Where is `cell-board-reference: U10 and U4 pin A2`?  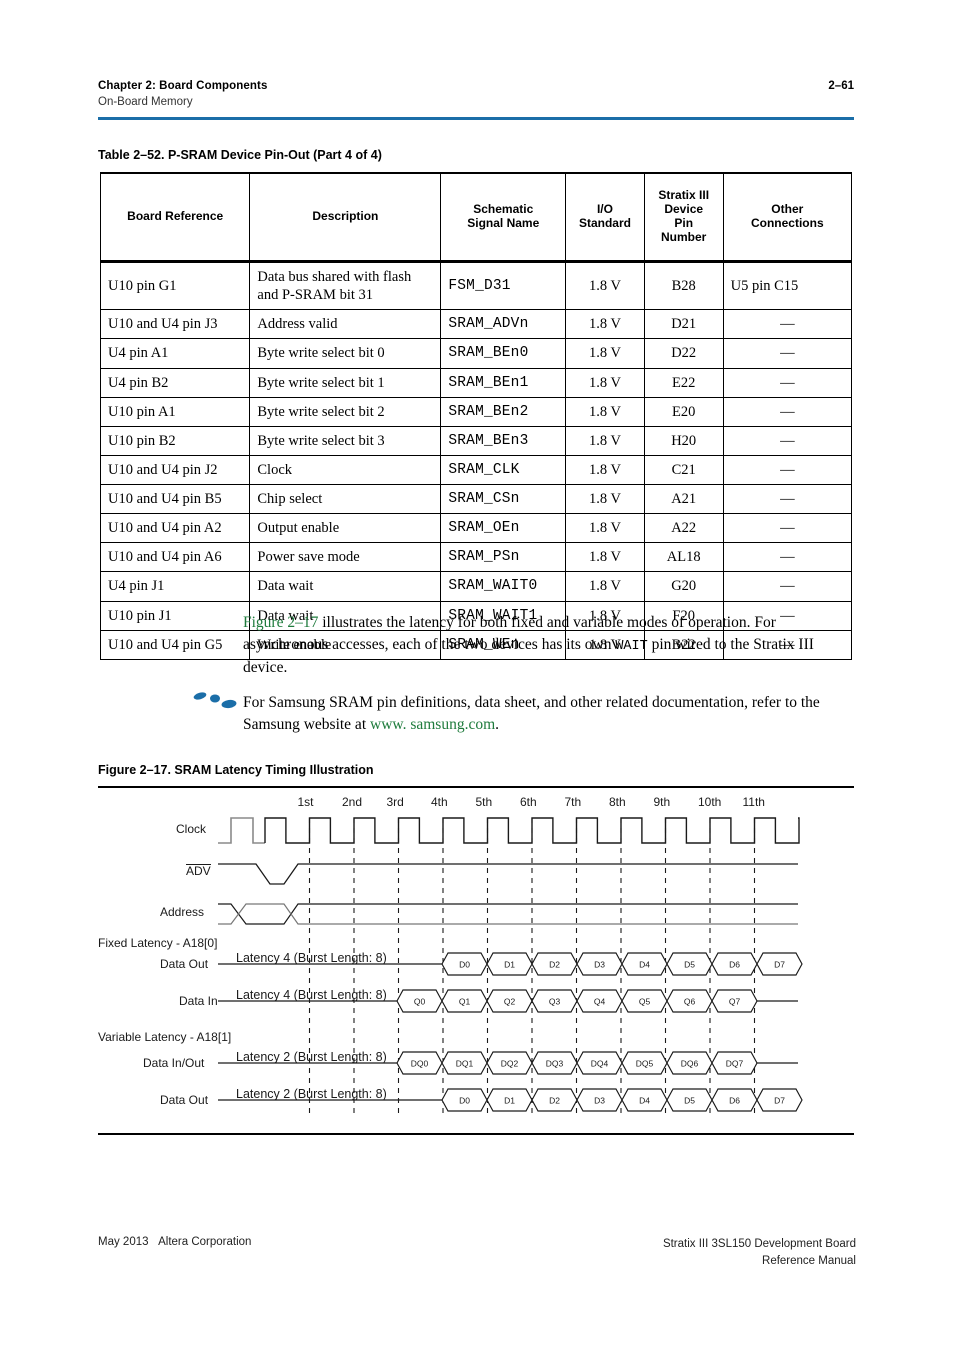 cell-board-reference: U10 and U4 pin A2 is located at coordinates (175, 528).